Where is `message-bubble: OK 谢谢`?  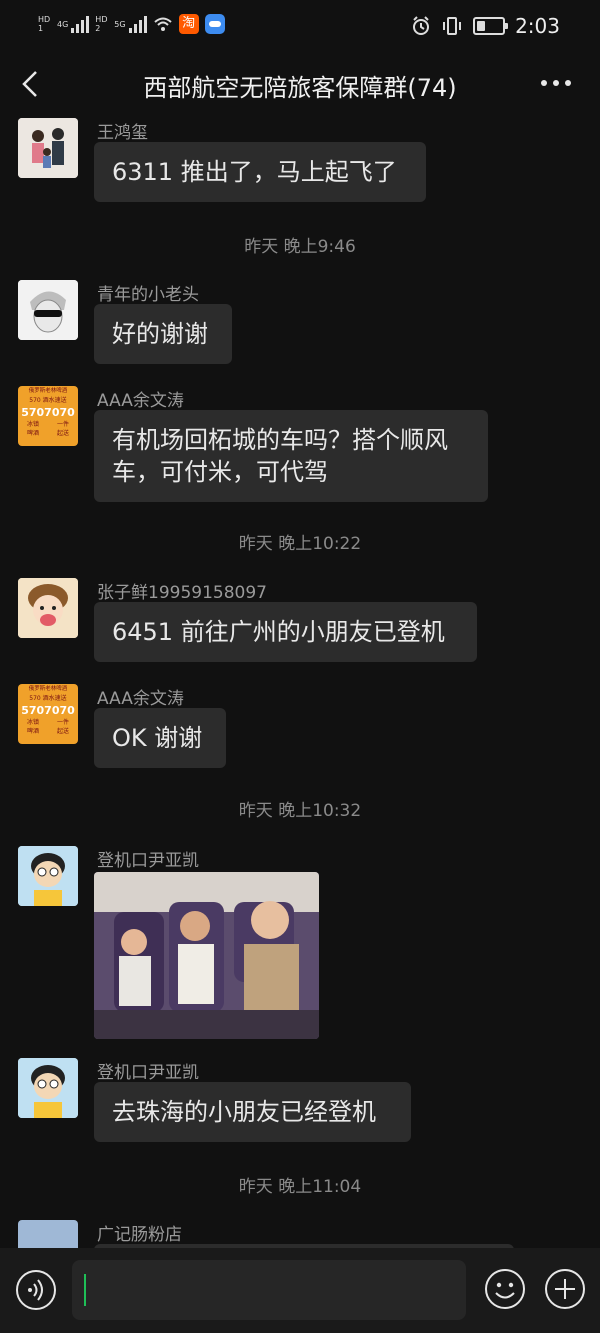
message-bubble: OK 谢谢 is located at coordinates (160, 738).